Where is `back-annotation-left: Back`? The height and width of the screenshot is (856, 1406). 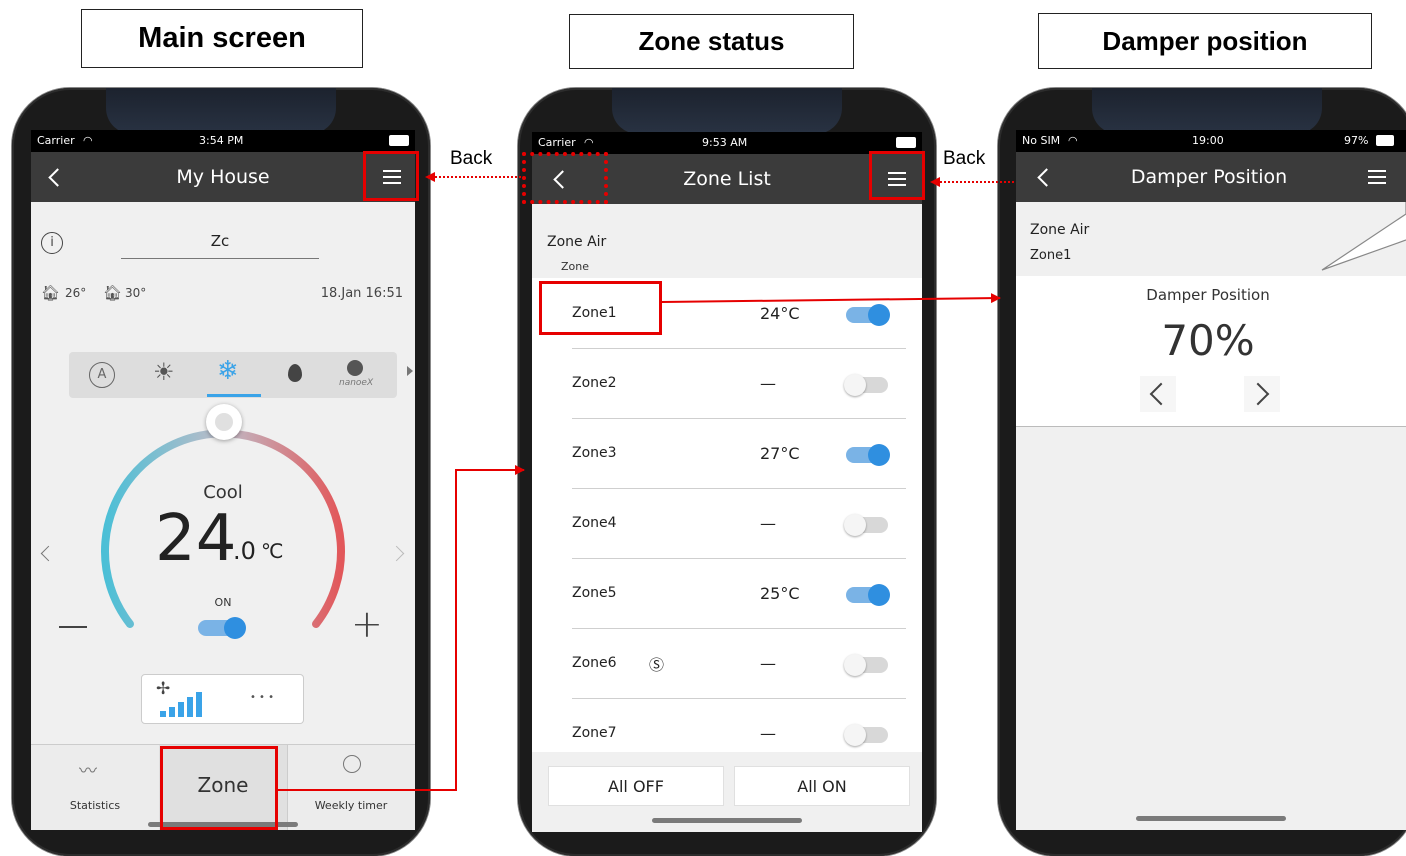
back-annotation-left: Back is located at coordinates (471, 158).